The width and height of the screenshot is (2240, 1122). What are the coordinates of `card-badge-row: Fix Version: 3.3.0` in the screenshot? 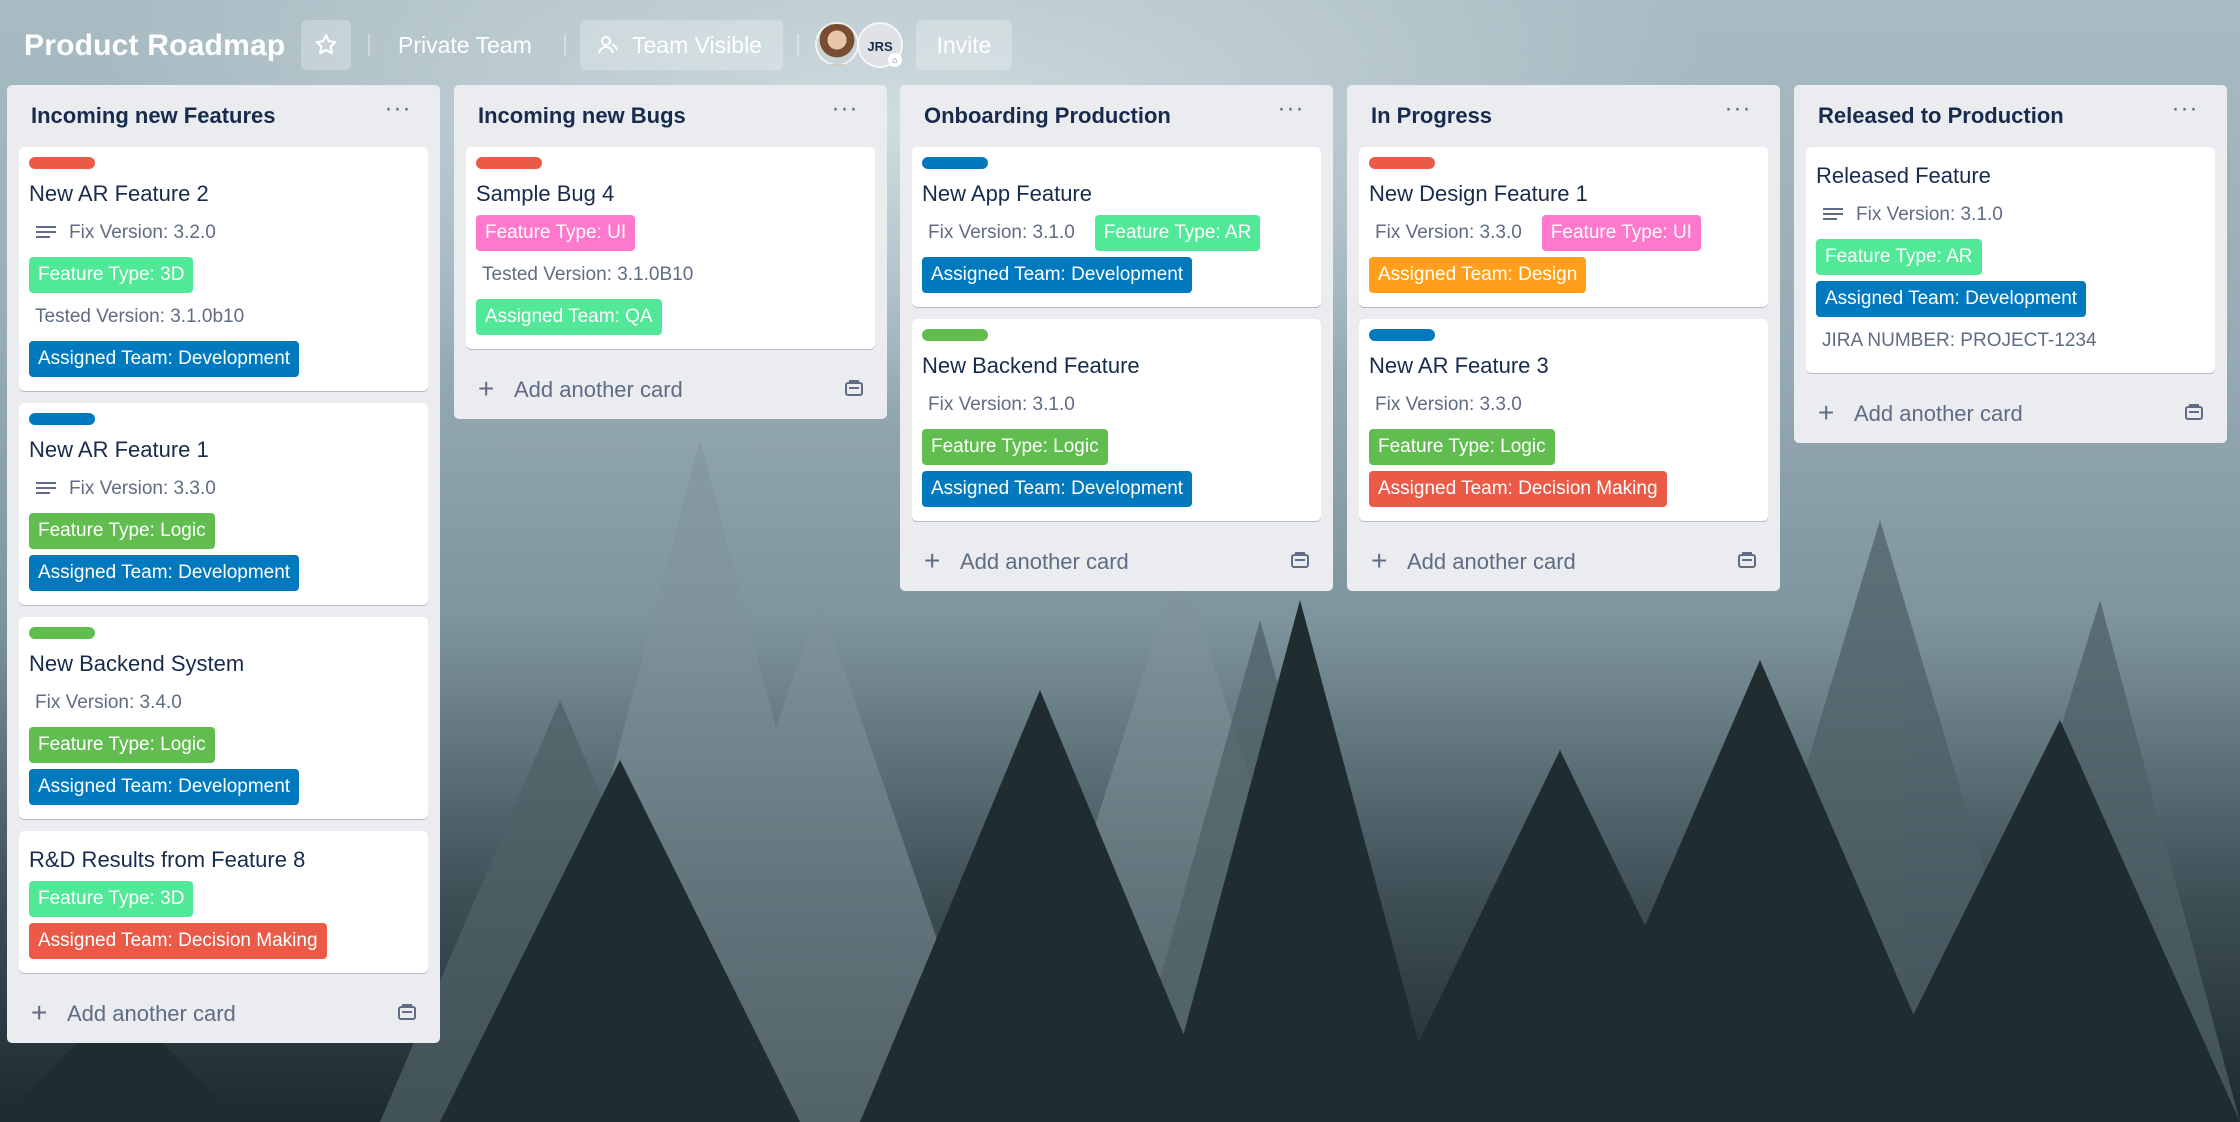 It's located at (1563, 405).